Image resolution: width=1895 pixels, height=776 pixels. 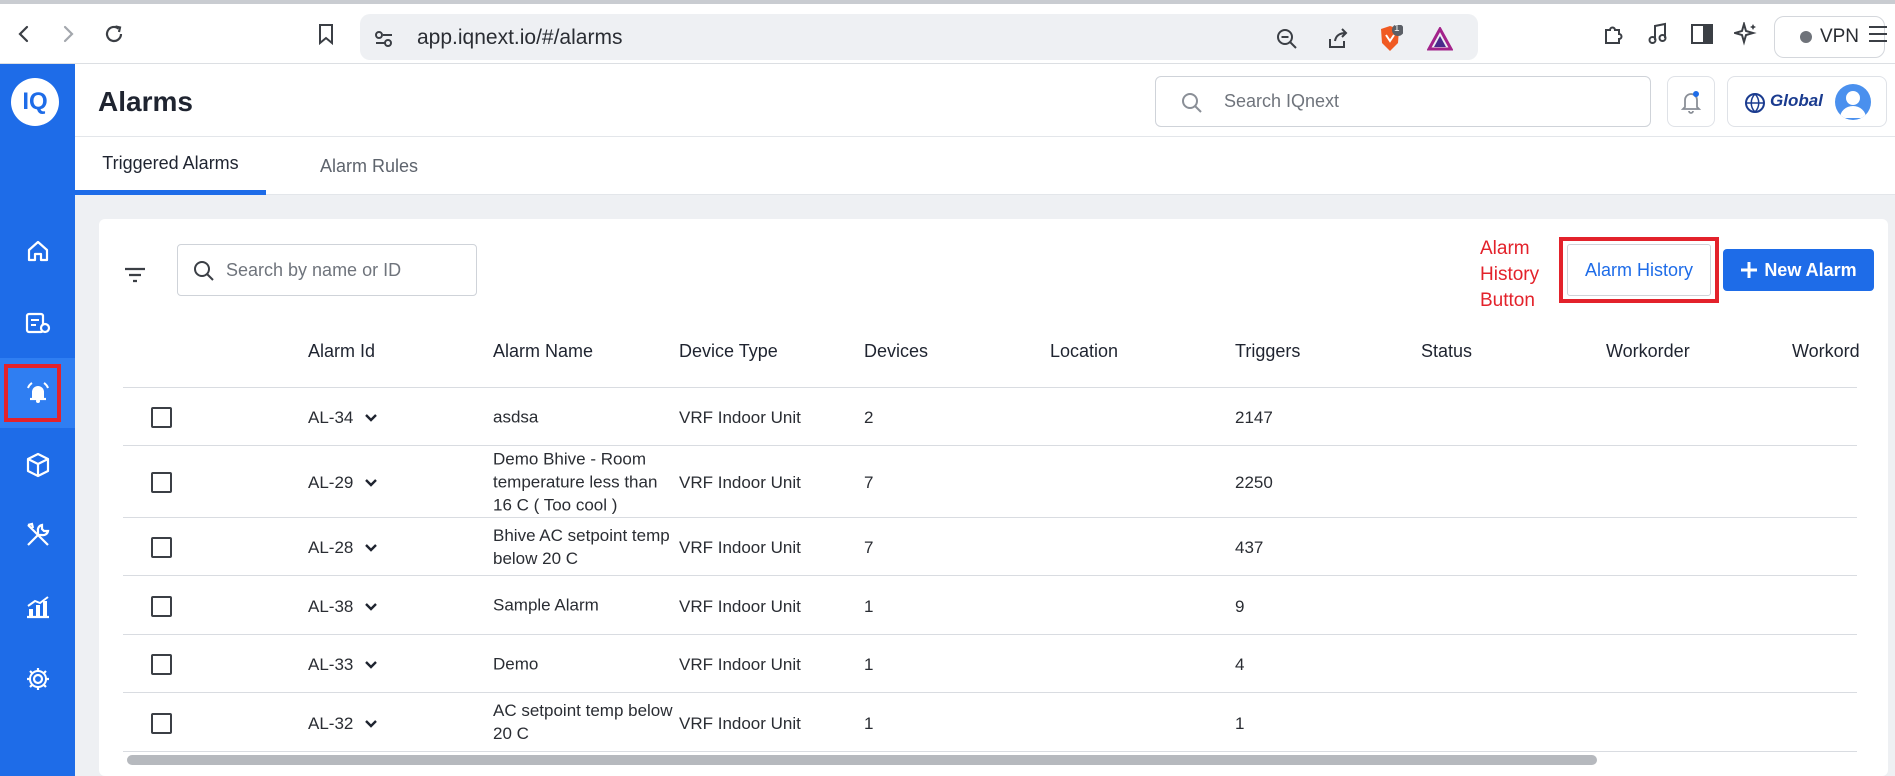 What do you see at coordinates (990, 664) in the screenshot?
I see `table-row: AL-33 Demo VRF Indoor Unit 1 4` at bounding box center [990, 664].